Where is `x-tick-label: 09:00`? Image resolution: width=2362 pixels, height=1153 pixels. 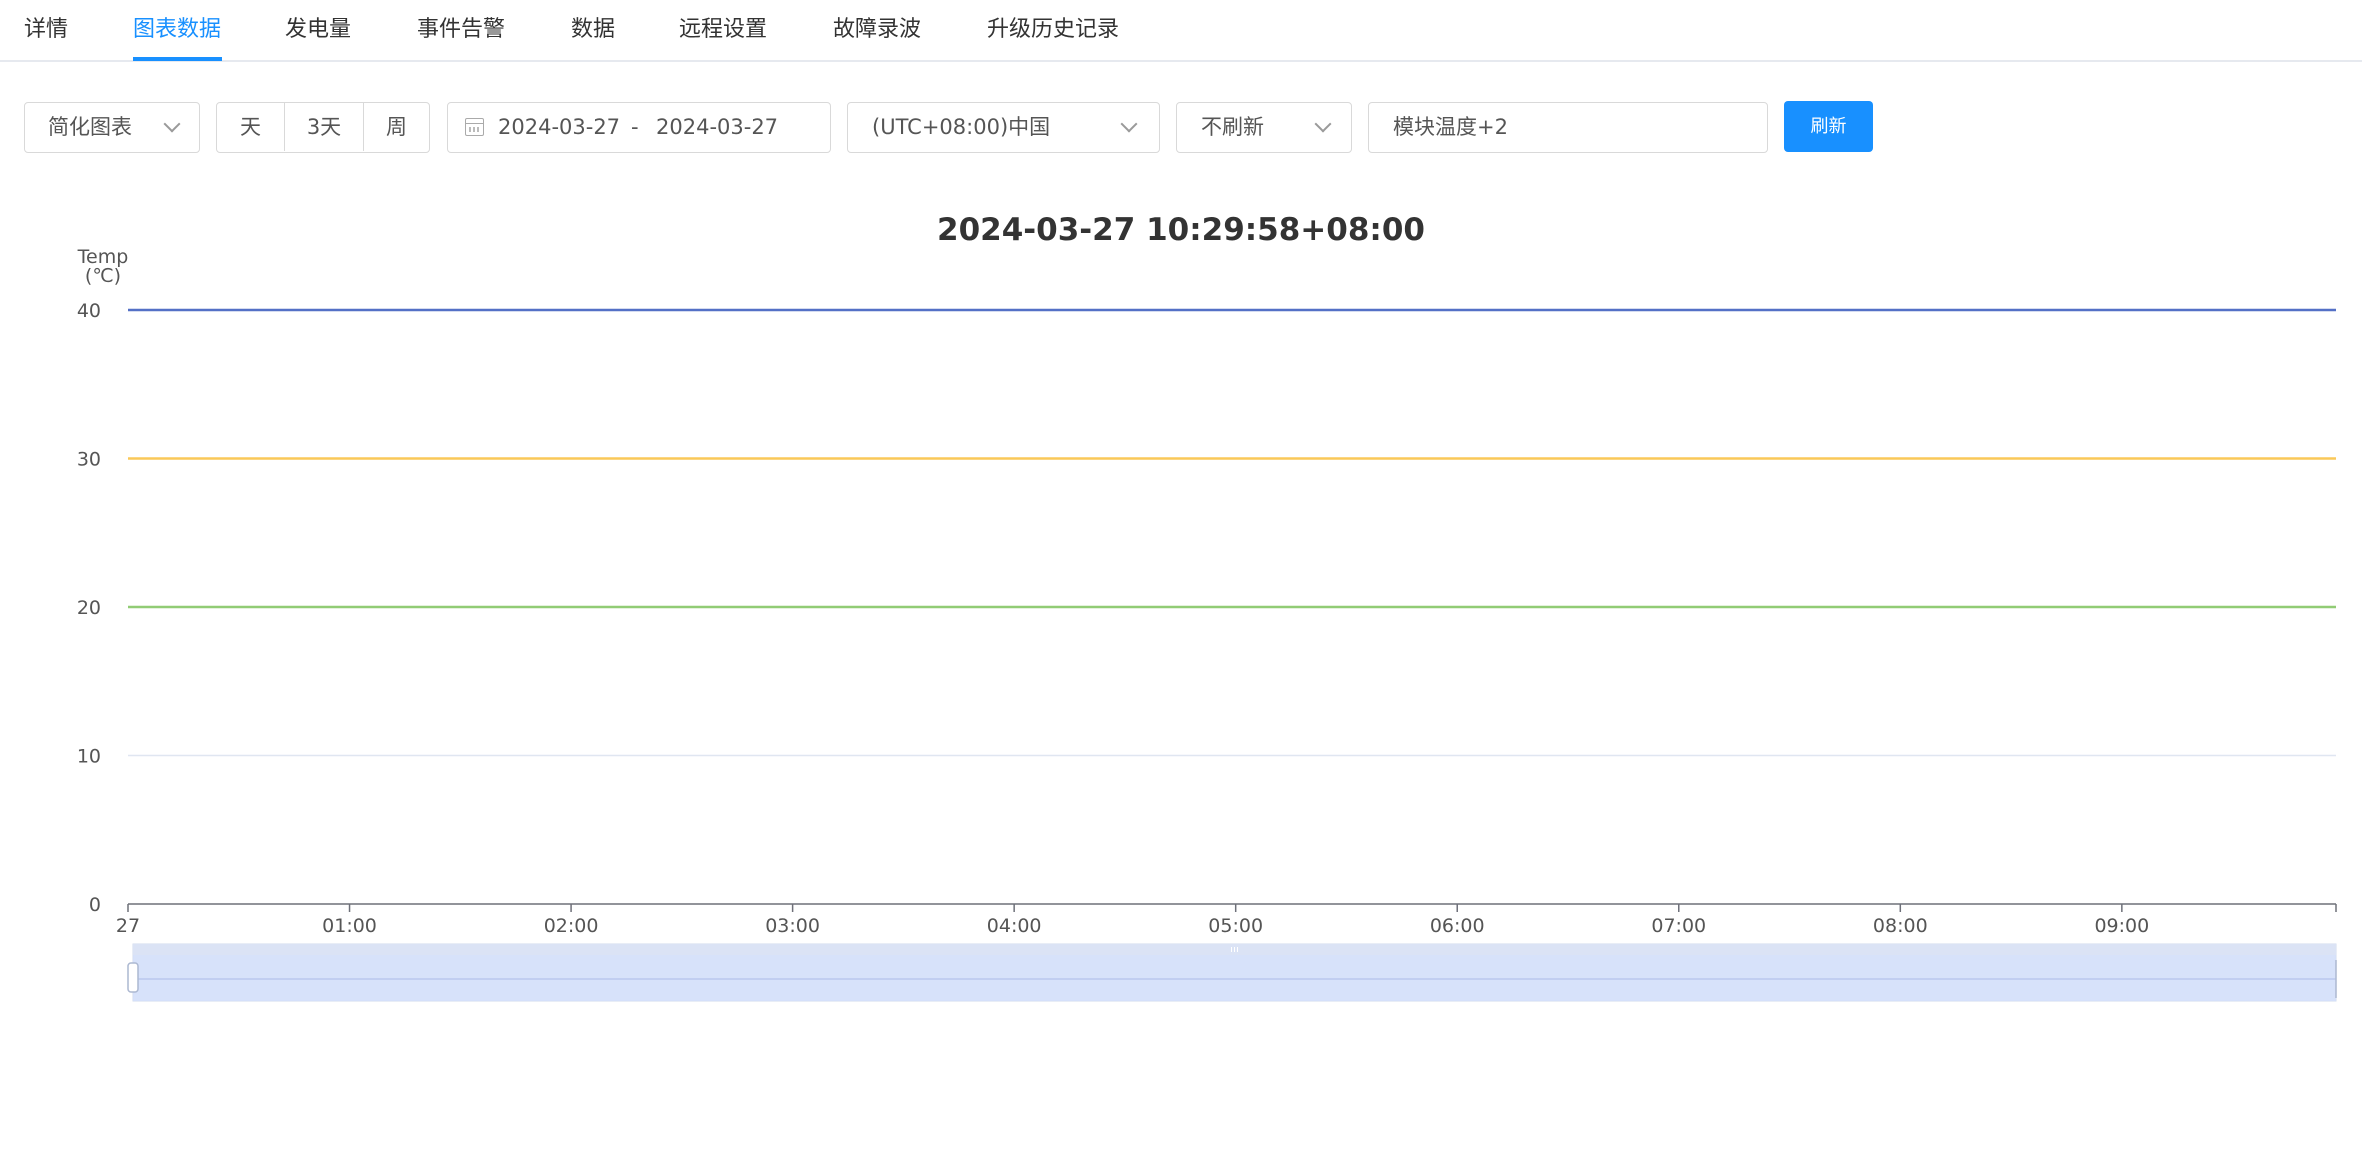 x-tick-label: 09:00 is located at coordinates (2121, 926).